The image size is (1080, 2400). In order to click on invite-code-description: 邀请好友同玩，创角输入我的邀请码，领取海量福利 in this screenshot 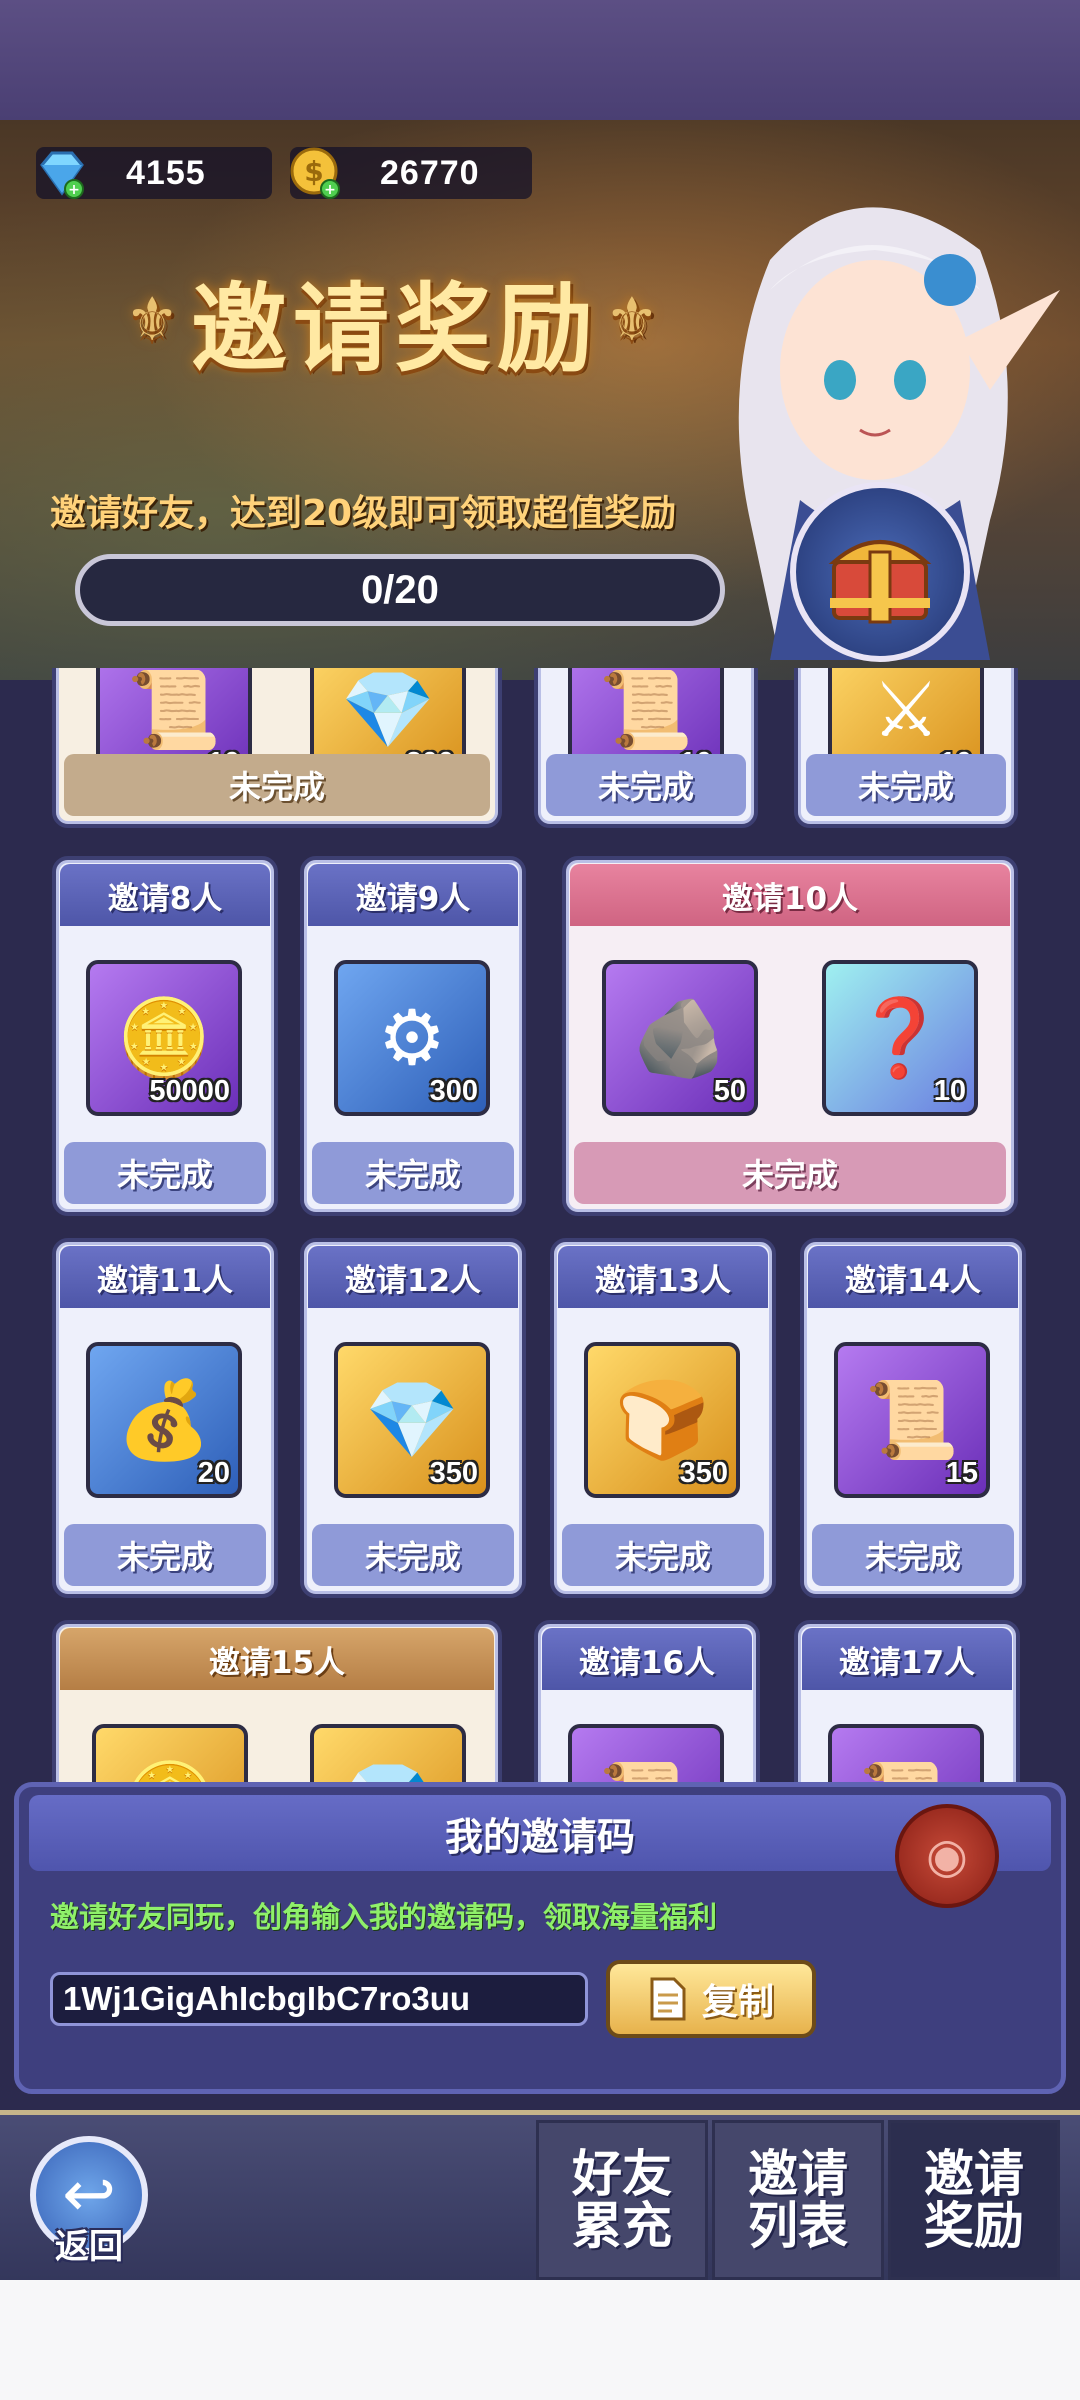, I will do `click(384, 1917)`.